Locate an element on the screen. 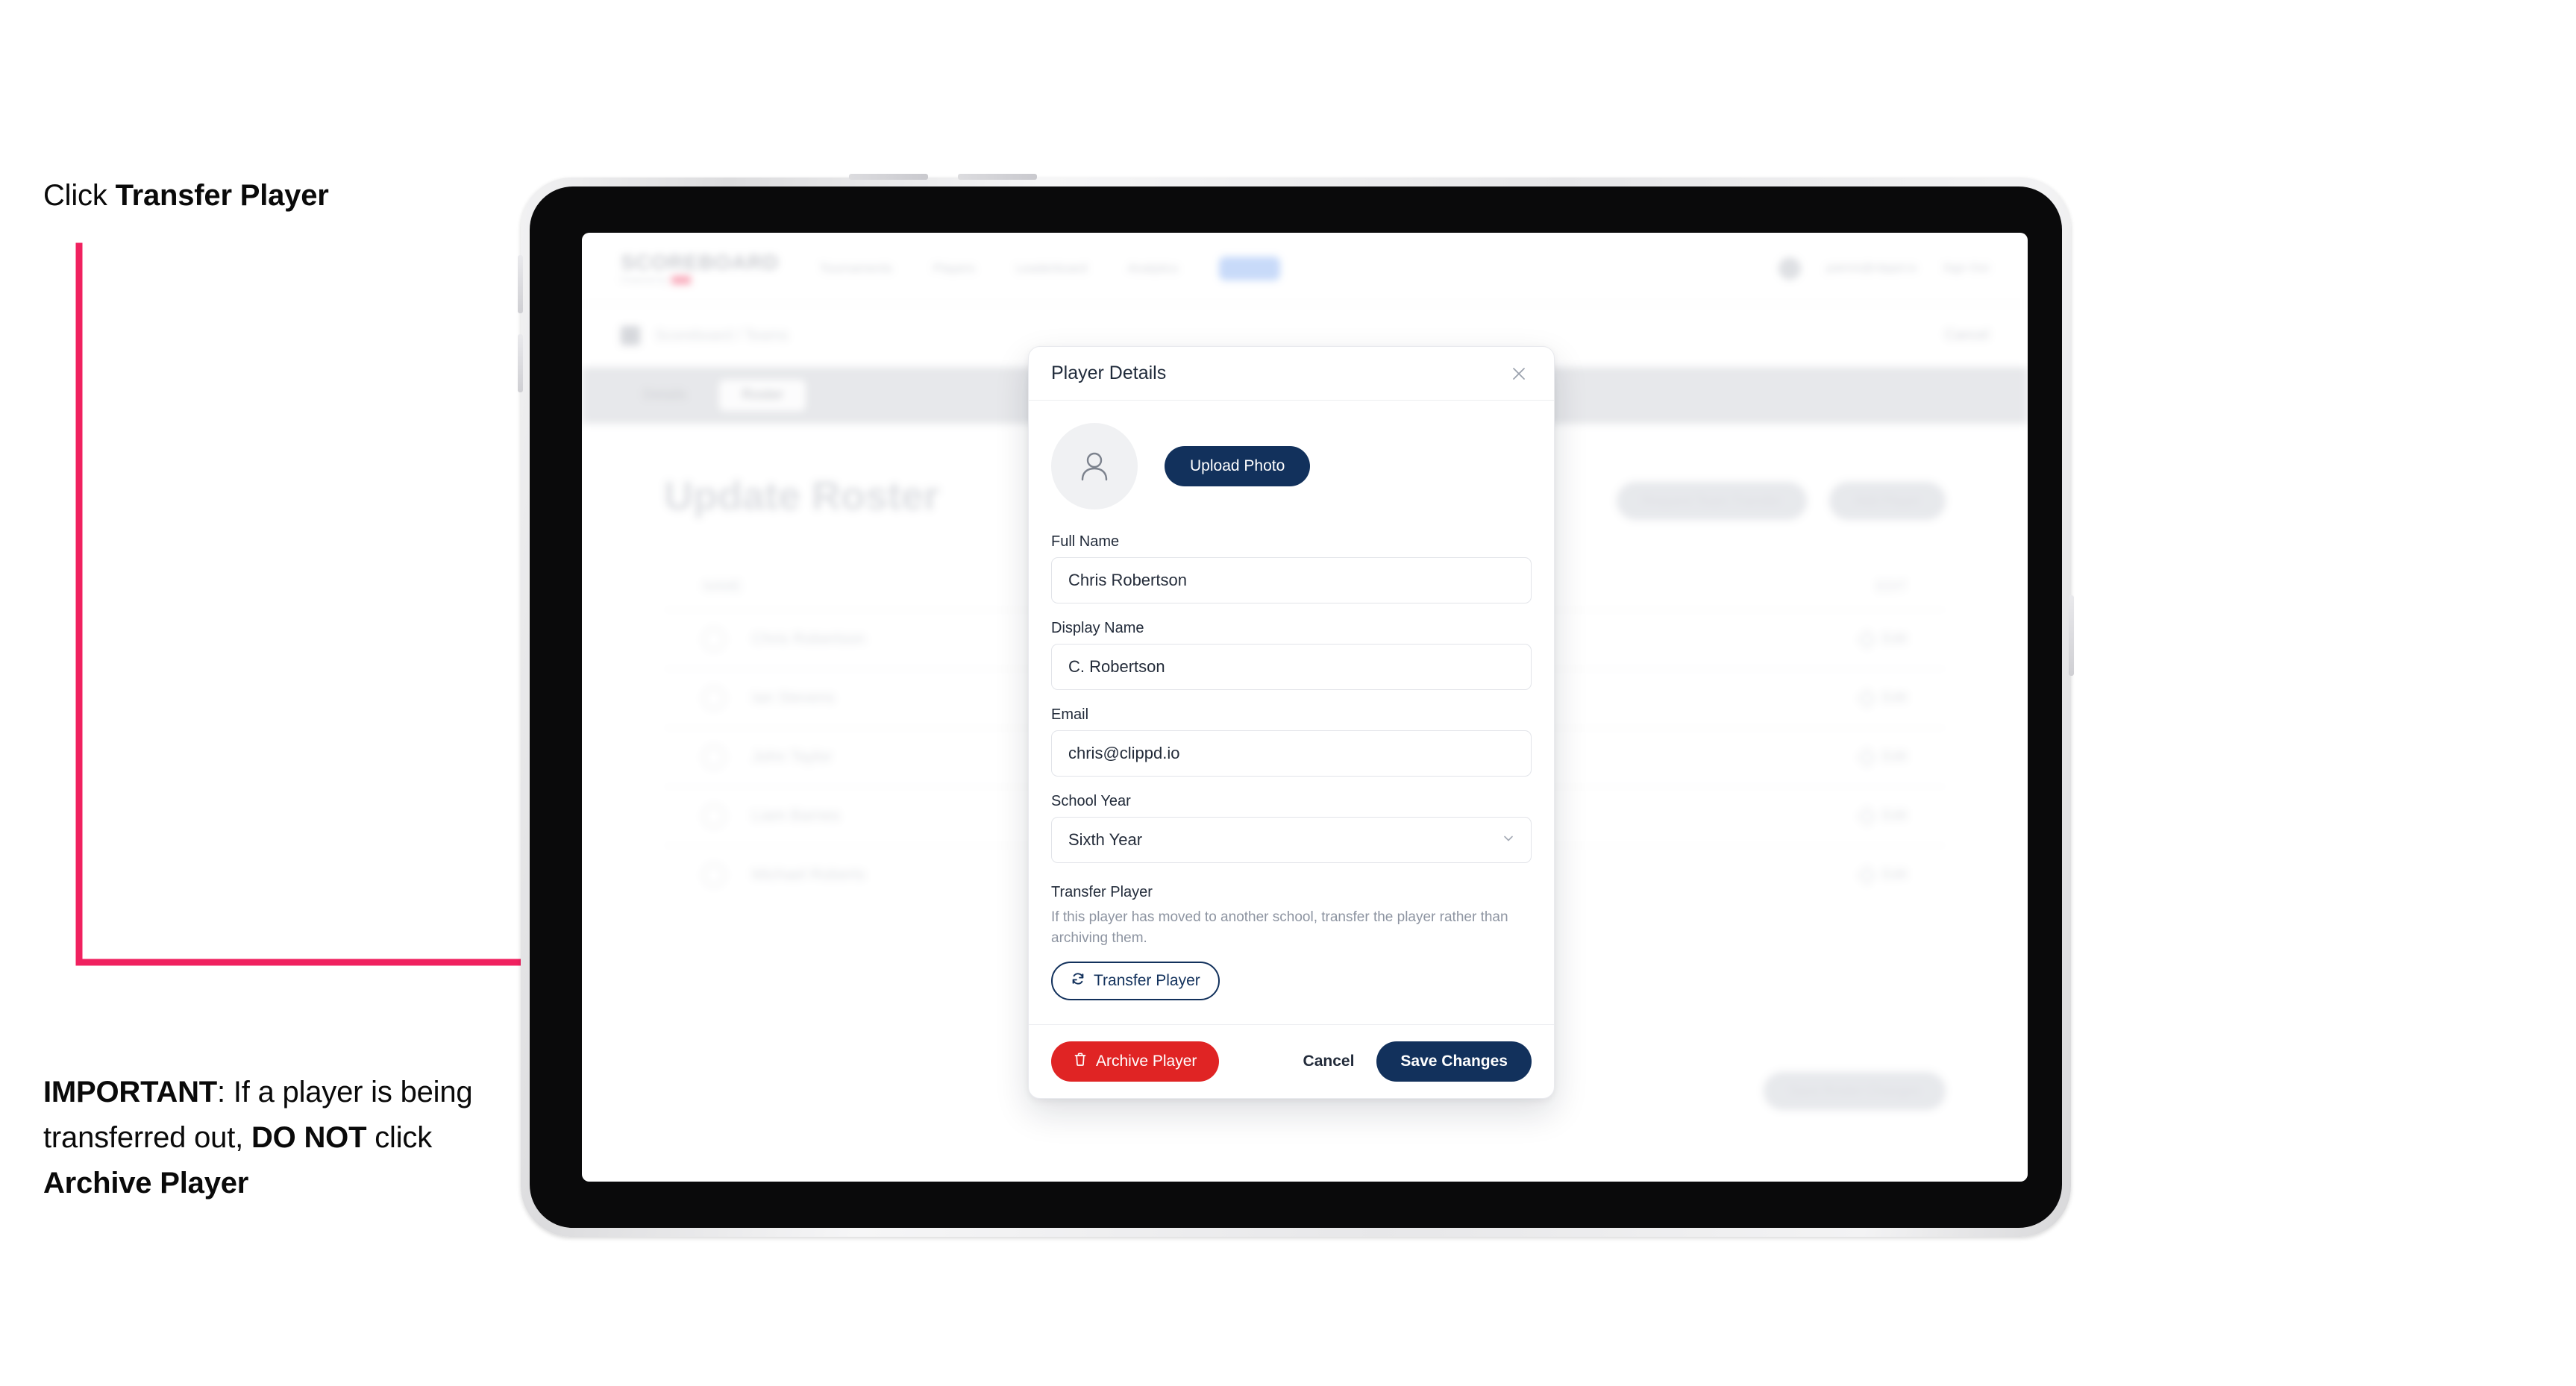 This screenshot has height=1386, width=2576. close-icon is located at coordinates (1519, 373).